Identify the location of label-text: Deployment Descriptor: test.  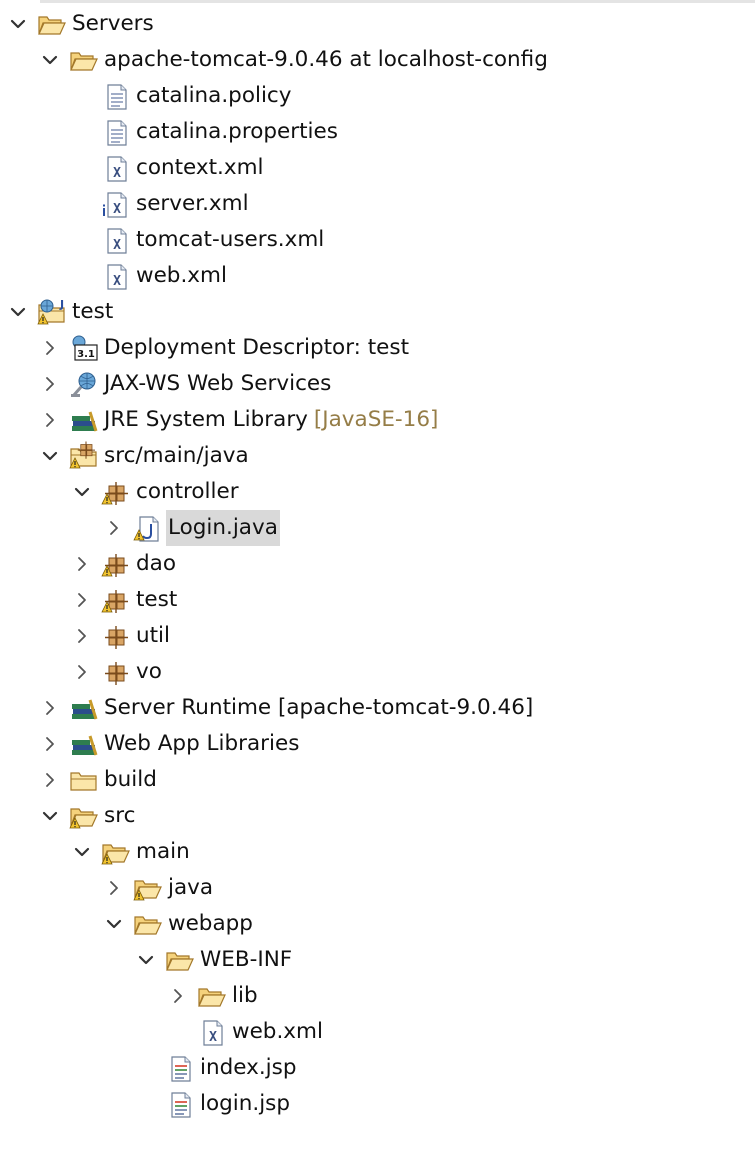
(257, 347).